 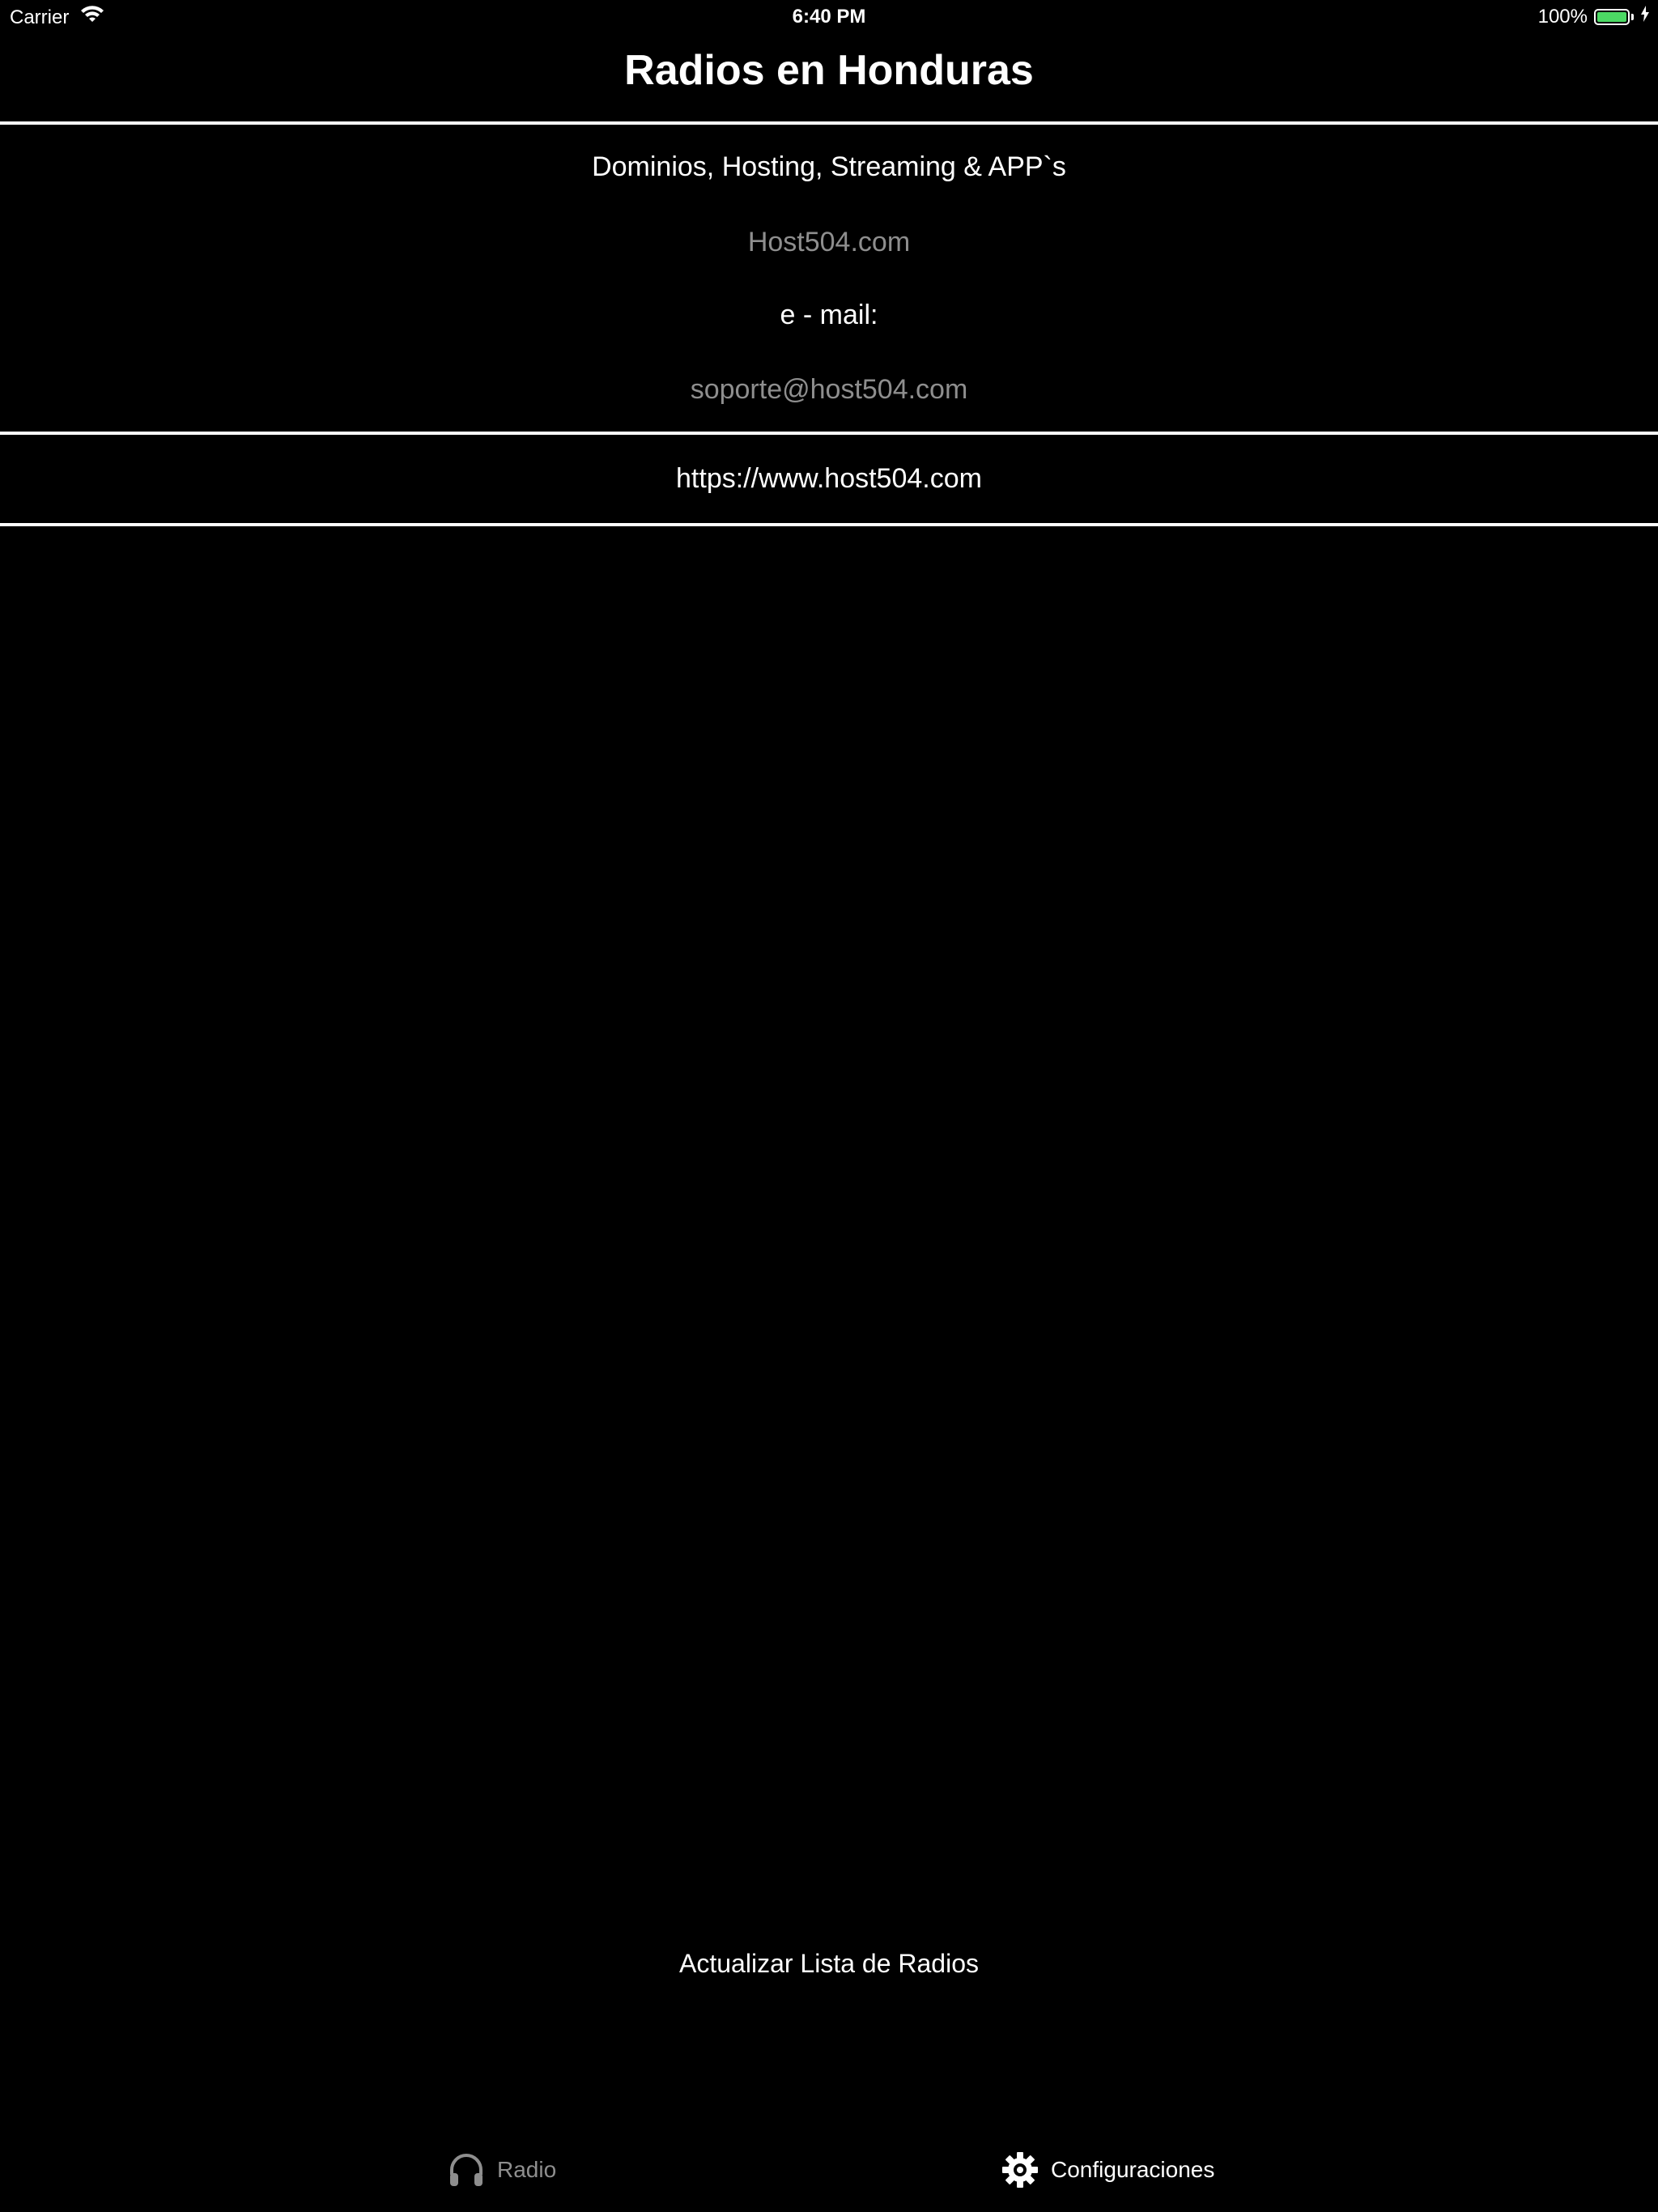 I want to click on tab-radio: Radio, so click(x=501, y=2169).